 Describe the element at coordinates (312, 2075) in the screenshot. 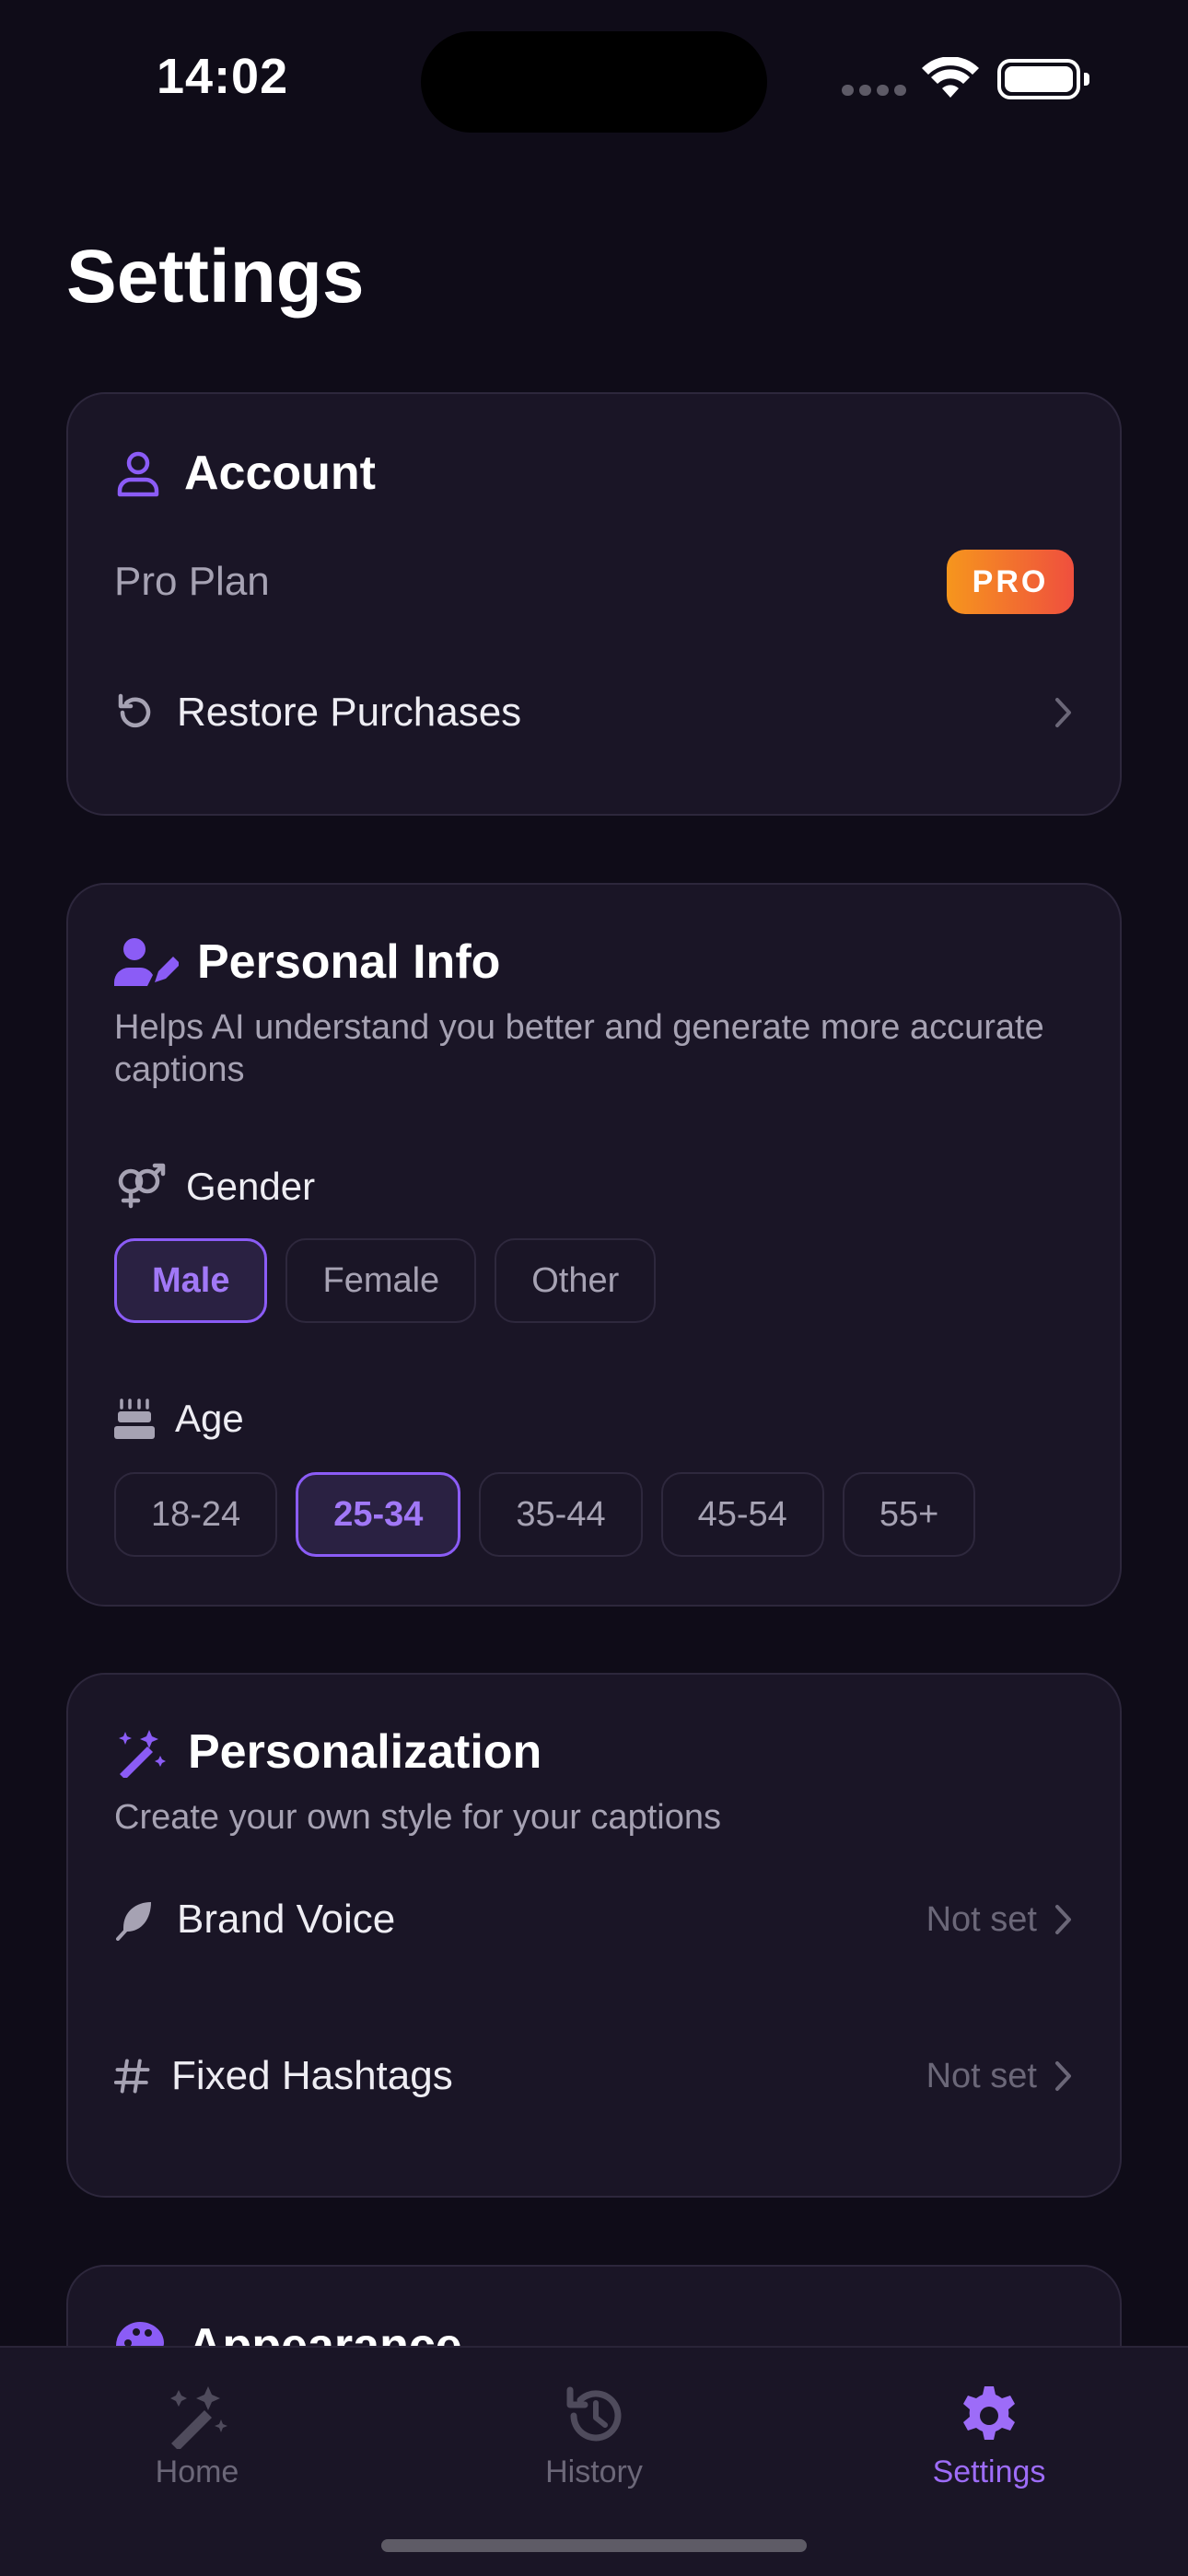

I see `fixed-hashtags-label: Fixed Hashtags` at that location.